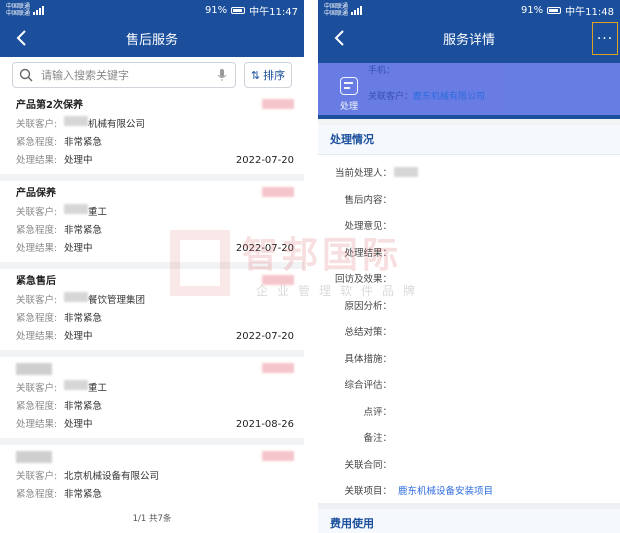 The image size is (620, 533). I want to click on microphone-icon, so click(222, 75).